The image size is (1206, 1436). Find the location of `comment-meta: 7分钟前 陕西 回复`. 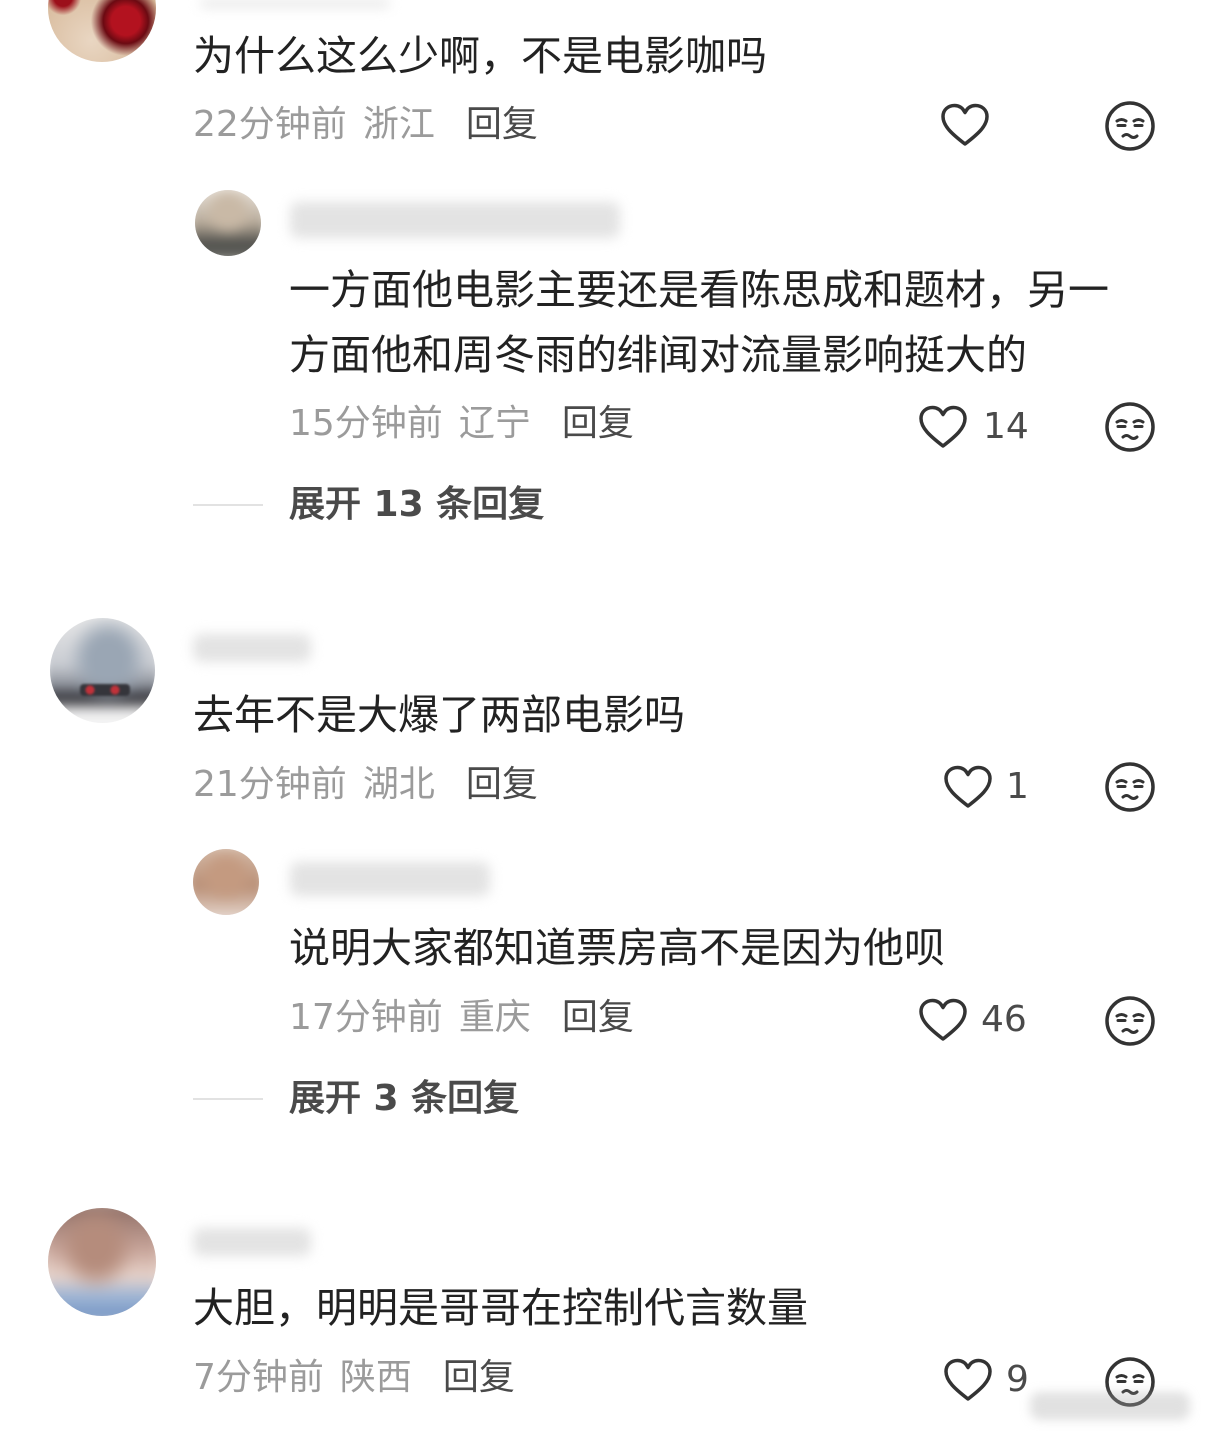

comment-meta: 7分钟前 陕西 回复 is located at coordinates (354, 1378).